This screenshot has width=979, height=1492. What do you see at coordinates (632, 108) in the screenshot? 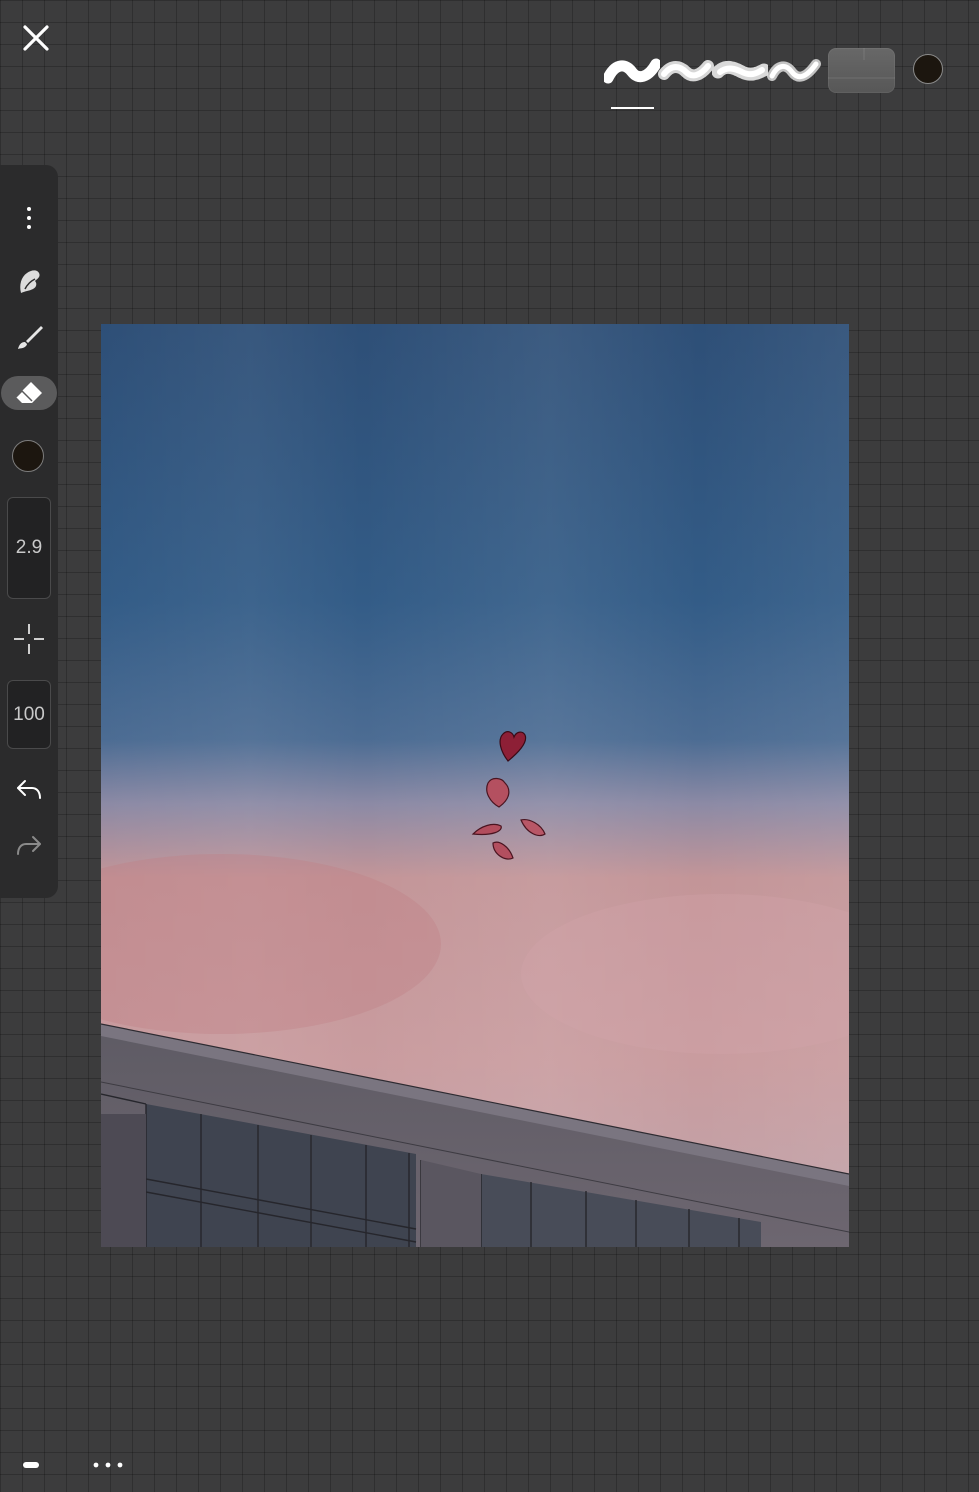
I see `selected-brush-indicator` at bounding box center [632, 108].